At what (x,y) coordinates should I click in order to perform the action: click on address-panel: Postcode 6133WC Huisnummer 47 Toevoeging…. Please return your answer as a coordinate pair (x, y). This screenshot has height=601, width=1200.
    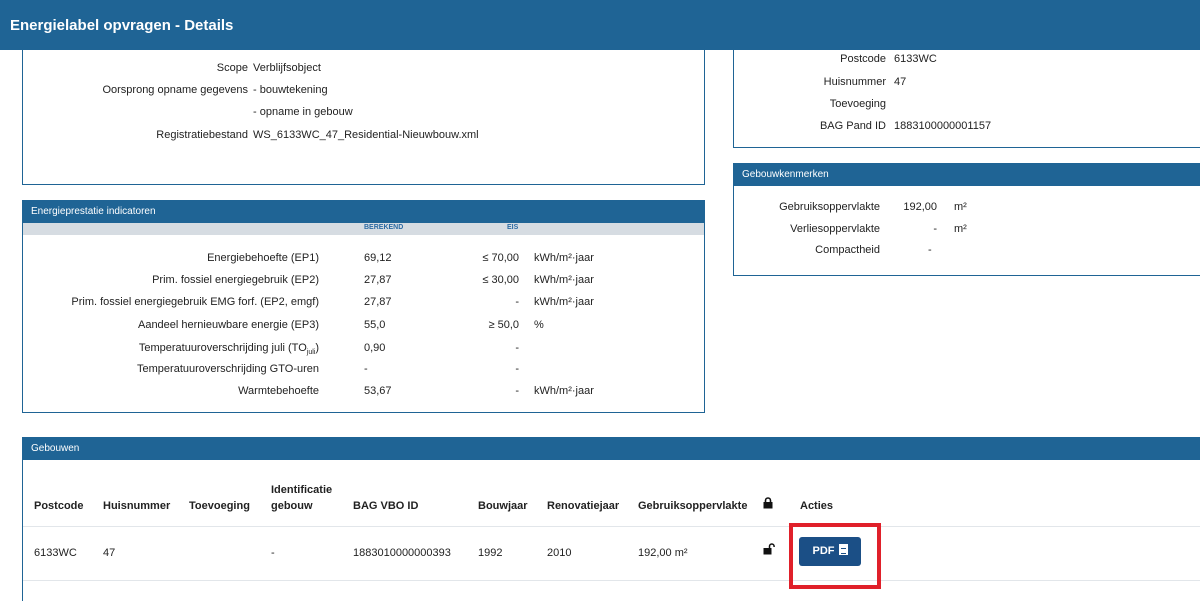
    Looking at the image, I should click on (966, 99).